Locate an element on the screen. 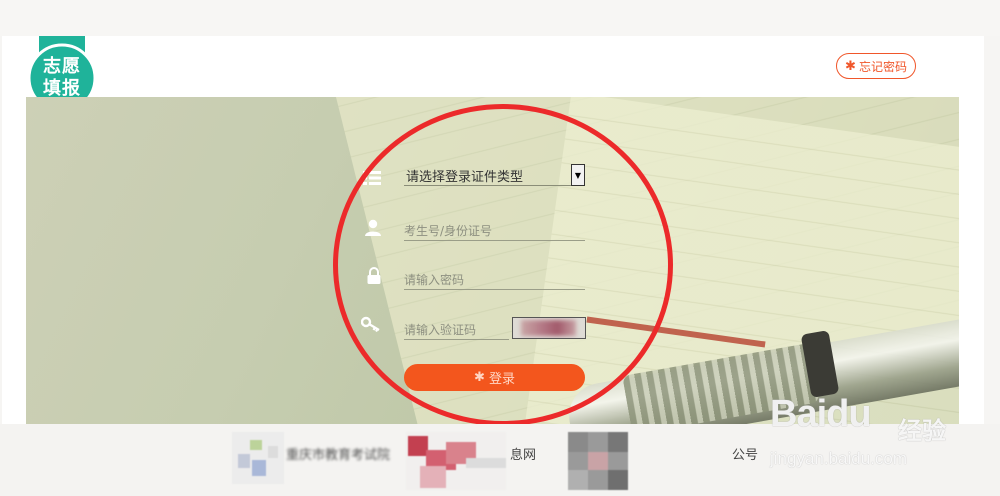 This screenshot has width=1000, height=496. footer-link-2-label: 息网 is located at coordinates (523, 455).